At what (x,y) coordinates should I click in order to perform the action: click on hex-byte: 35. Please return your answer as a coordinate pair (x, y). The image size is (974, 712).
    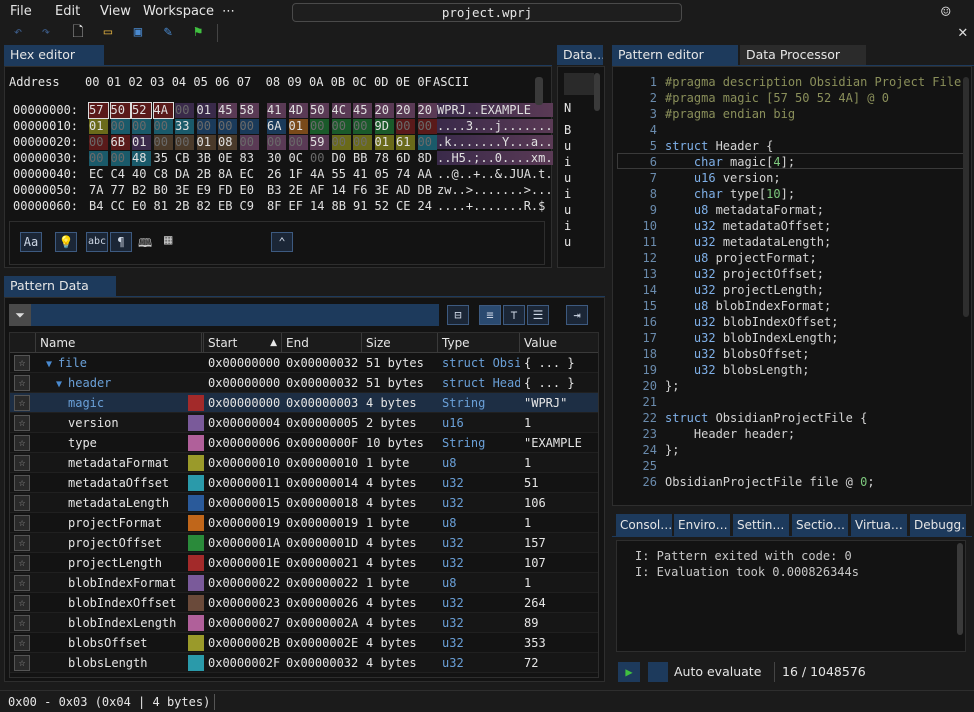
    Looking at the image, I should click on (163, 158).